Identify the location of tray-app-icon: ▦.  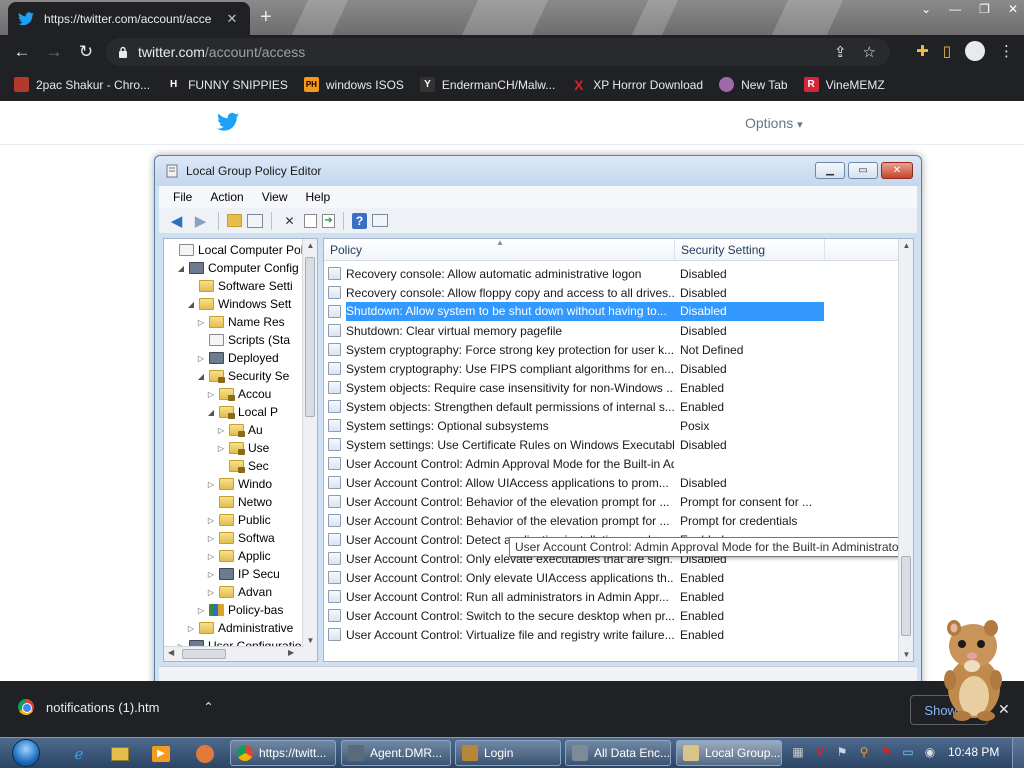
(798, 752).